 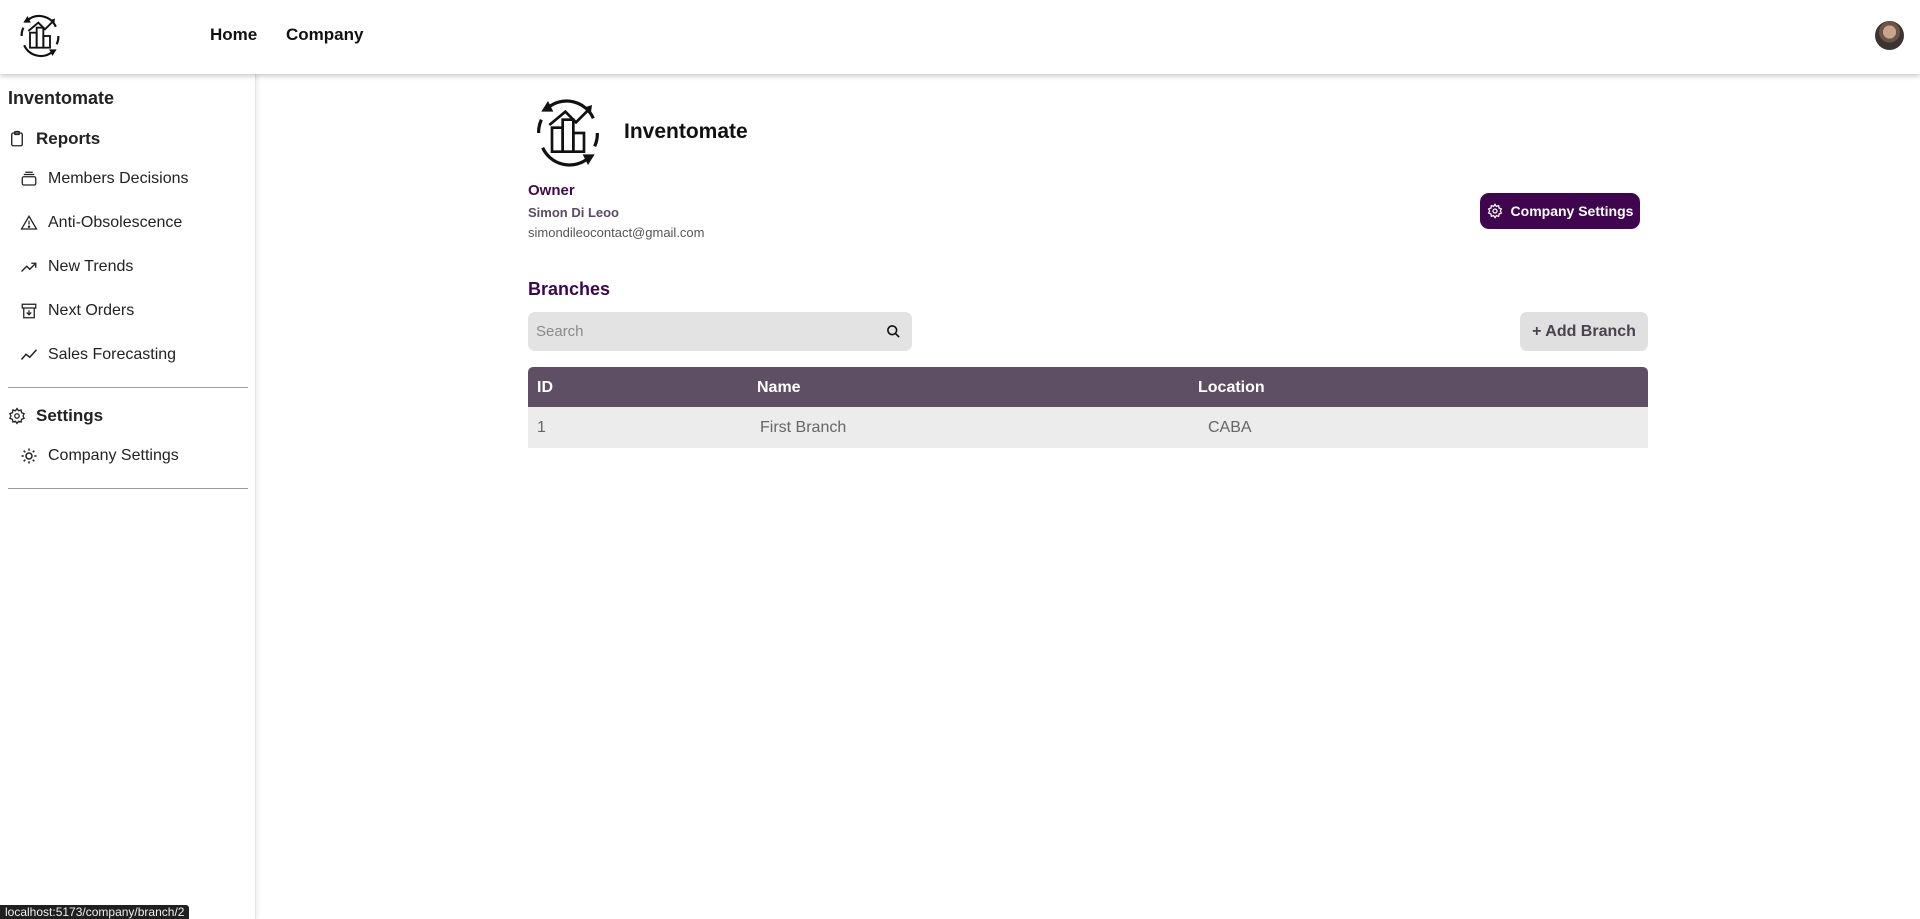 I want to click on company-settings-button-label: Company Settings, so click(x=1572, y=211).